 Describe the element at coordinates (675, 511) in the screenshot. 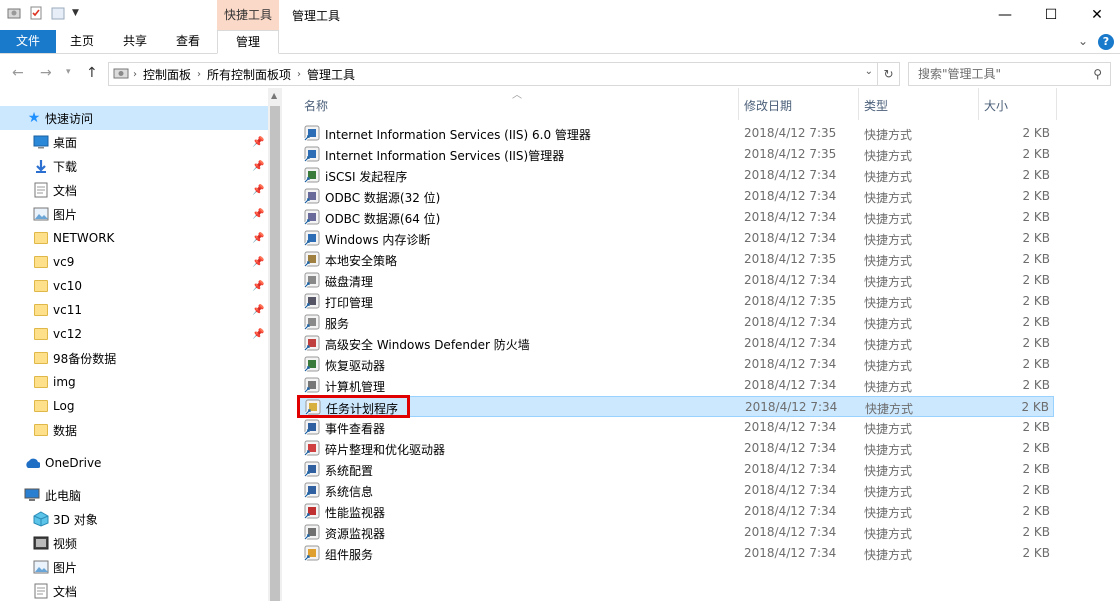

I see `file-row: 性能监视器 2018/4/12 7:34 快捷方式 2 KB` at that location.